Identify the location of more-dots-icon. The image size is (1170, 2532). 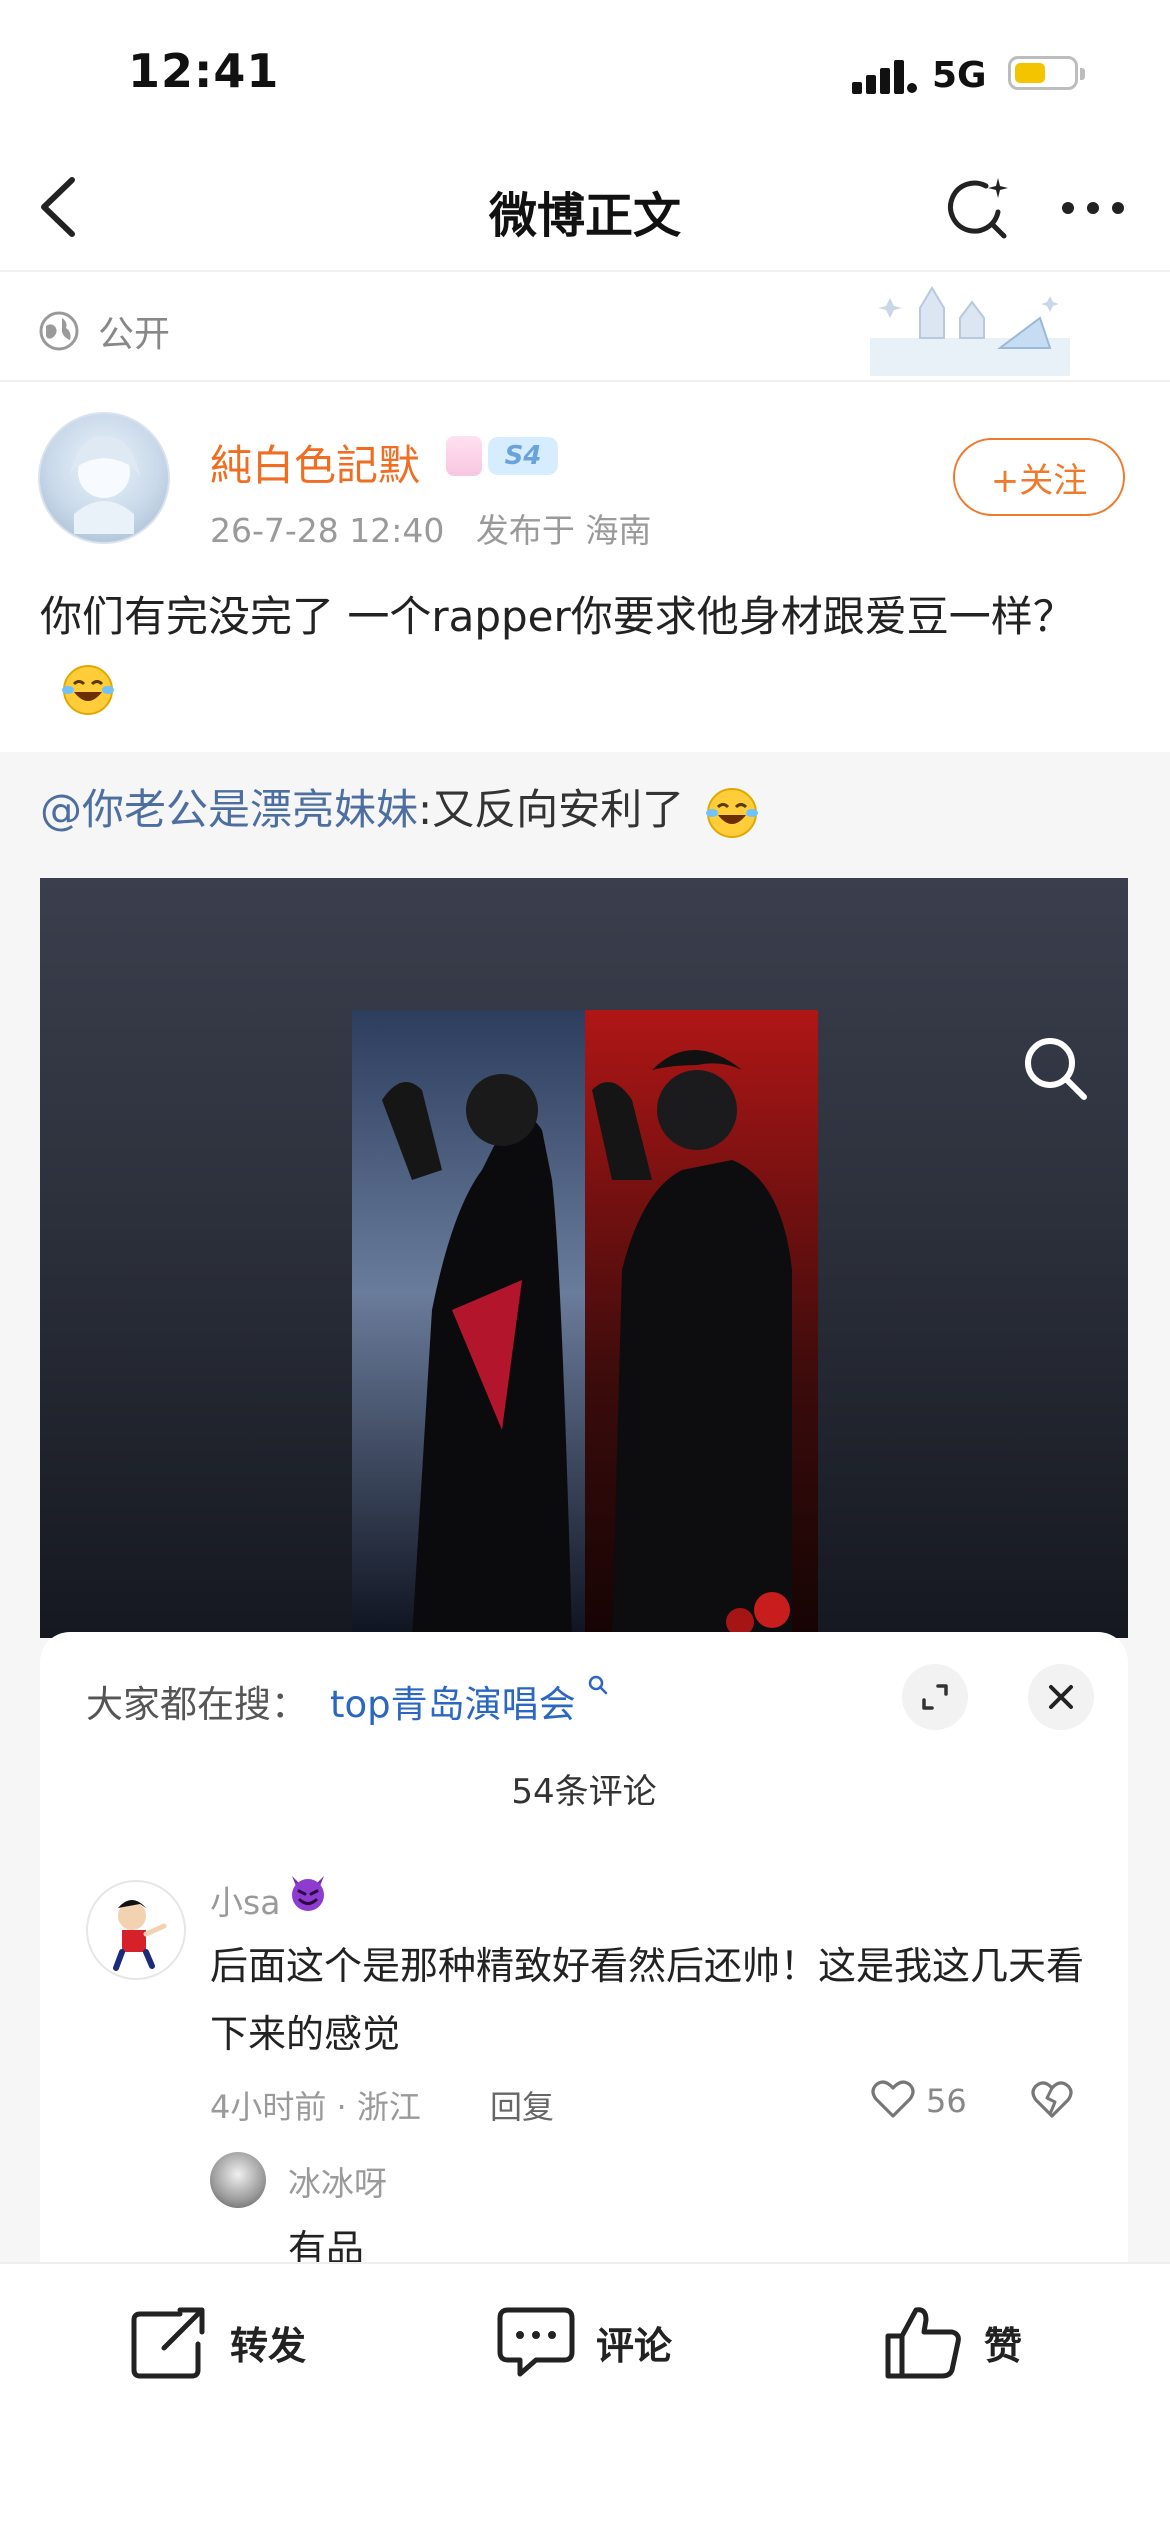
(1093, 208).